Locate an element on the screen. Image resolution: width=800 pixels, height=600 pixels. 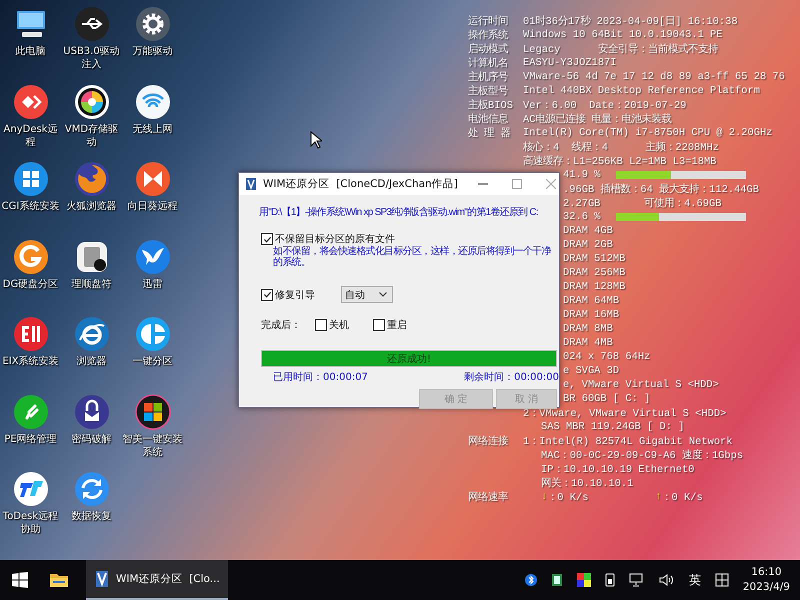
info-label: 操作系统 is located at coordinates (489, 35).